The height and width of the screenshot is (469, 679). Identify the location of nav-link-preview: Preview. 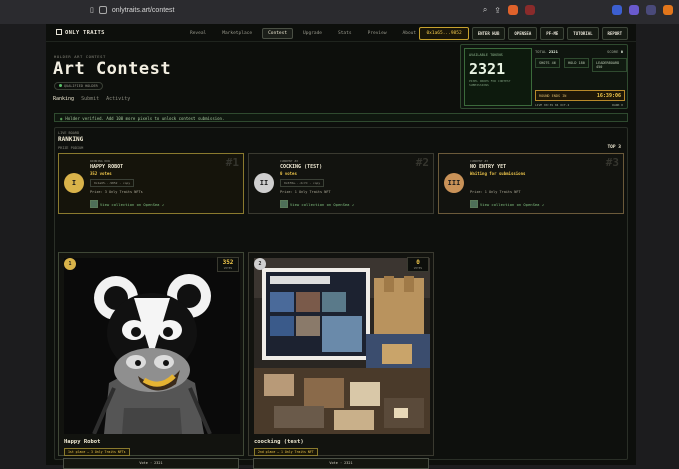
(377, 33).